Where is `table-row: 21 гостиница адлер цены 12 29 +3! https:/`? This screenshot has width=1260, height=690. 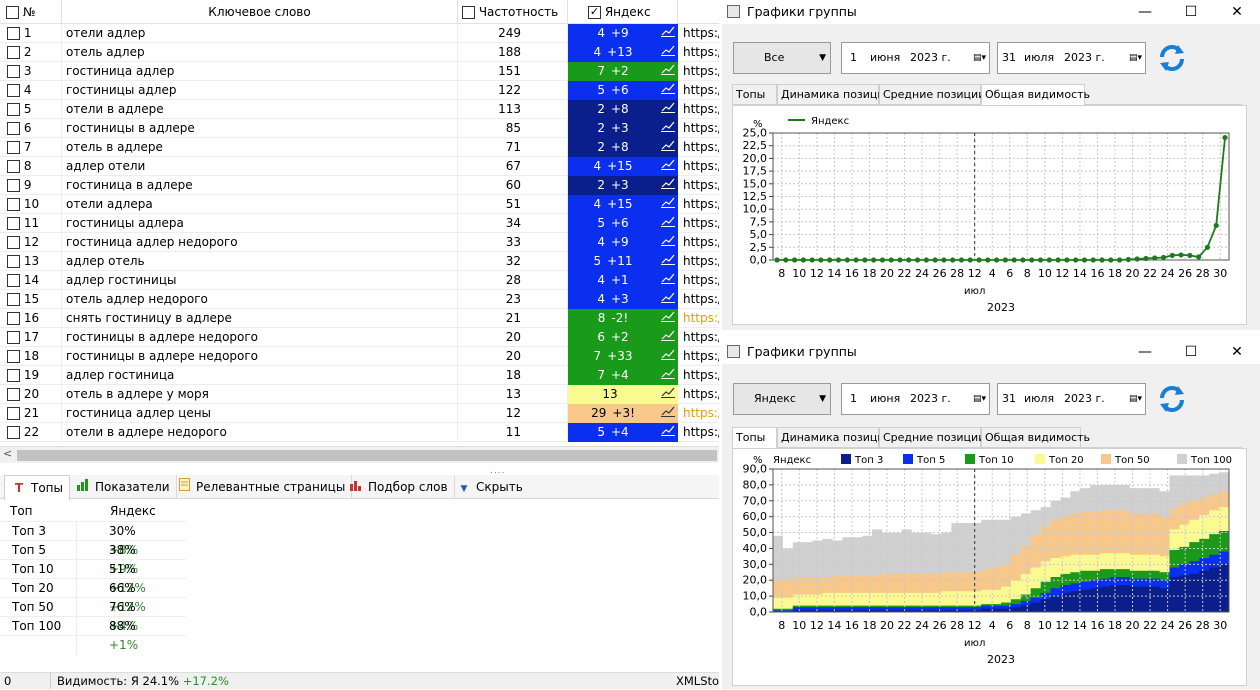
table-row: 21 гостиница адлер цены 12 29 +3! https:/ is located at coordinates (359, 413).